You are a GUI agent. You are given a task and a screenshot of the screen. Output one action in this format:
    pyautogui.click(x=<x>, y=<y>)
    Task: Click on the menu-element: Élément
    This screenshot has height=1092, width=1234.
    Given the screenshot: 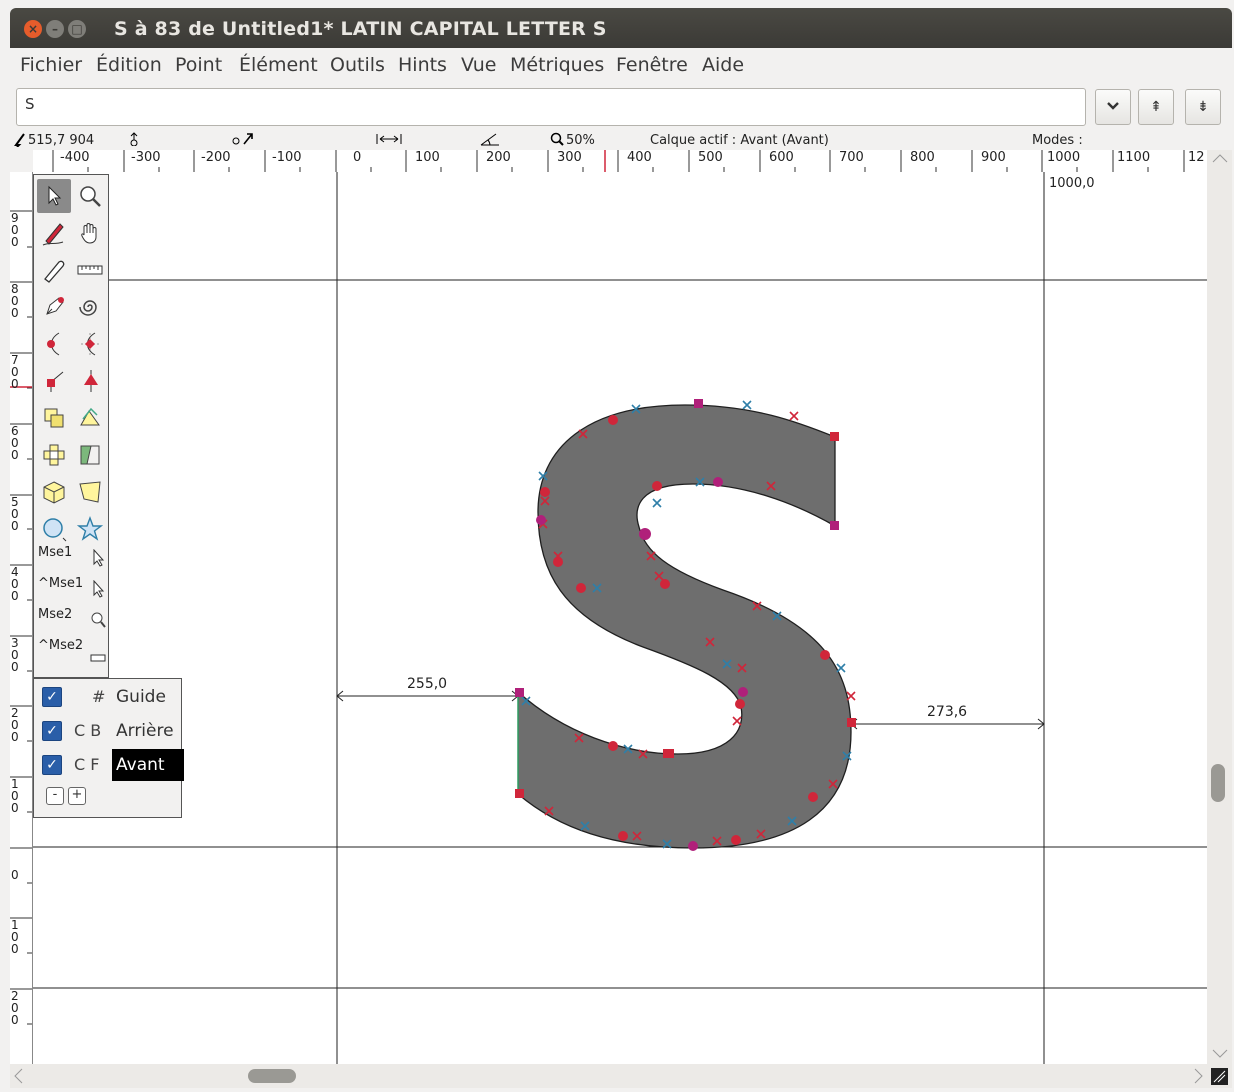 What is the action you would take?
    pyautogui.click(x=278, y=65)
    